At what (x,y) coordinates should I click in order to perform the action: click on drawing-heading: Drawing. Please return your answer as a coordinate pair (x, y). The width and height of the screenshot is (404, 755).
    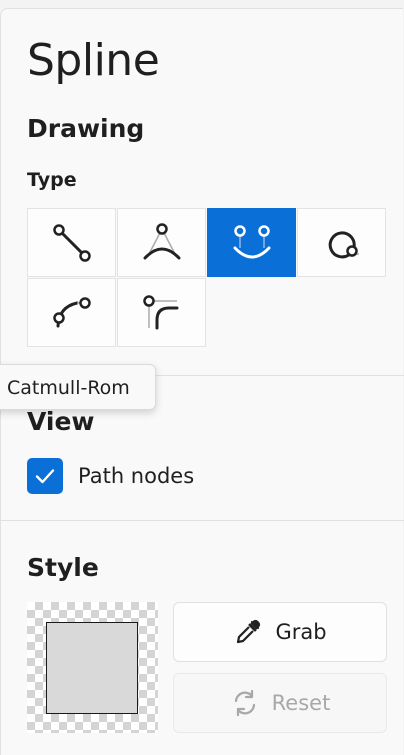
    Looking at the image, I should click on (86, 128).